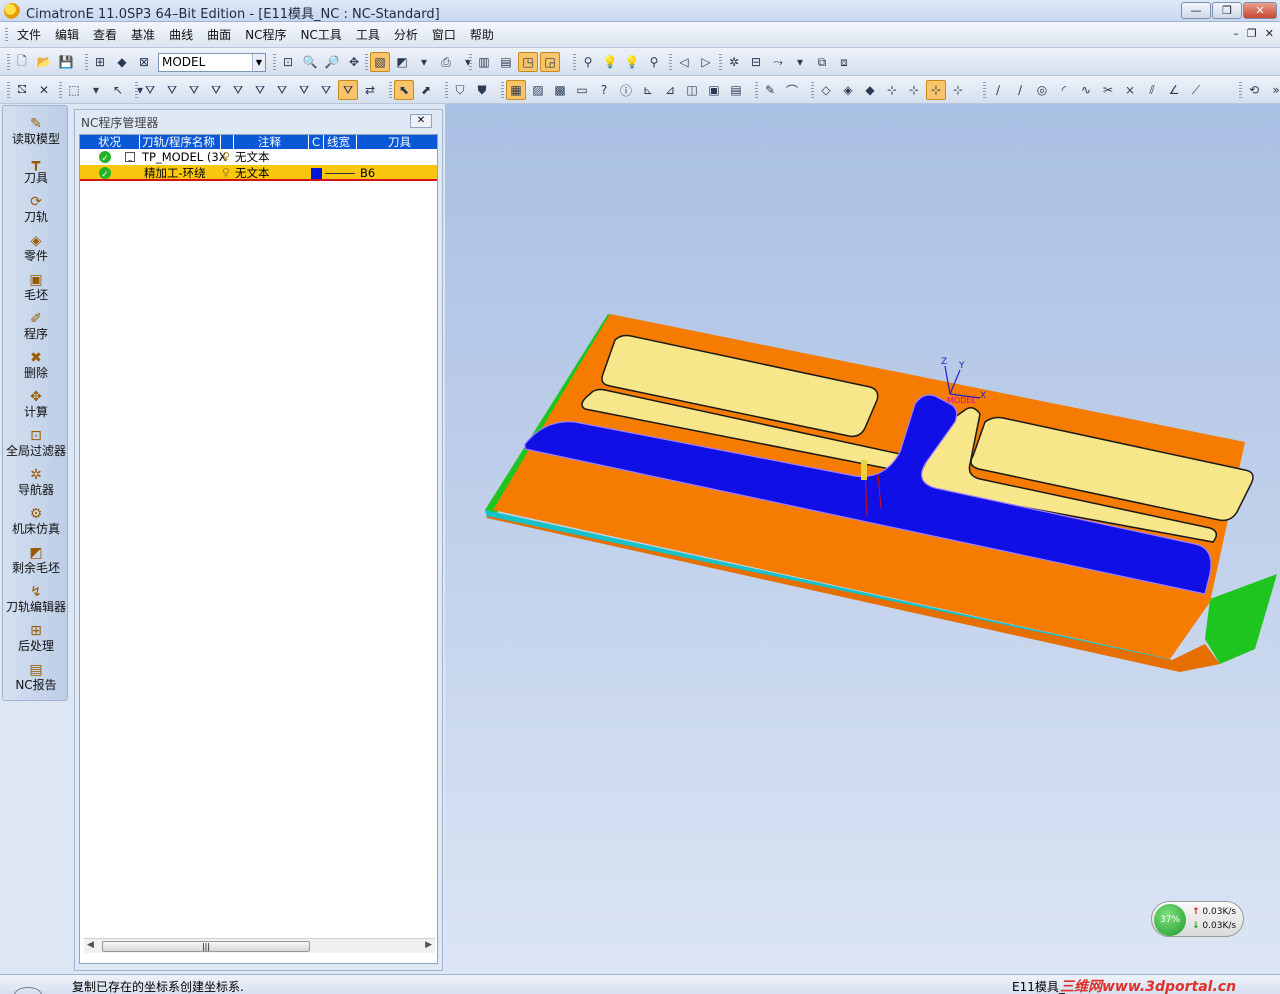  Describe the element at coordinates (626, 90) in the screenshot. I see `info-icon: ⓘ` at that location.